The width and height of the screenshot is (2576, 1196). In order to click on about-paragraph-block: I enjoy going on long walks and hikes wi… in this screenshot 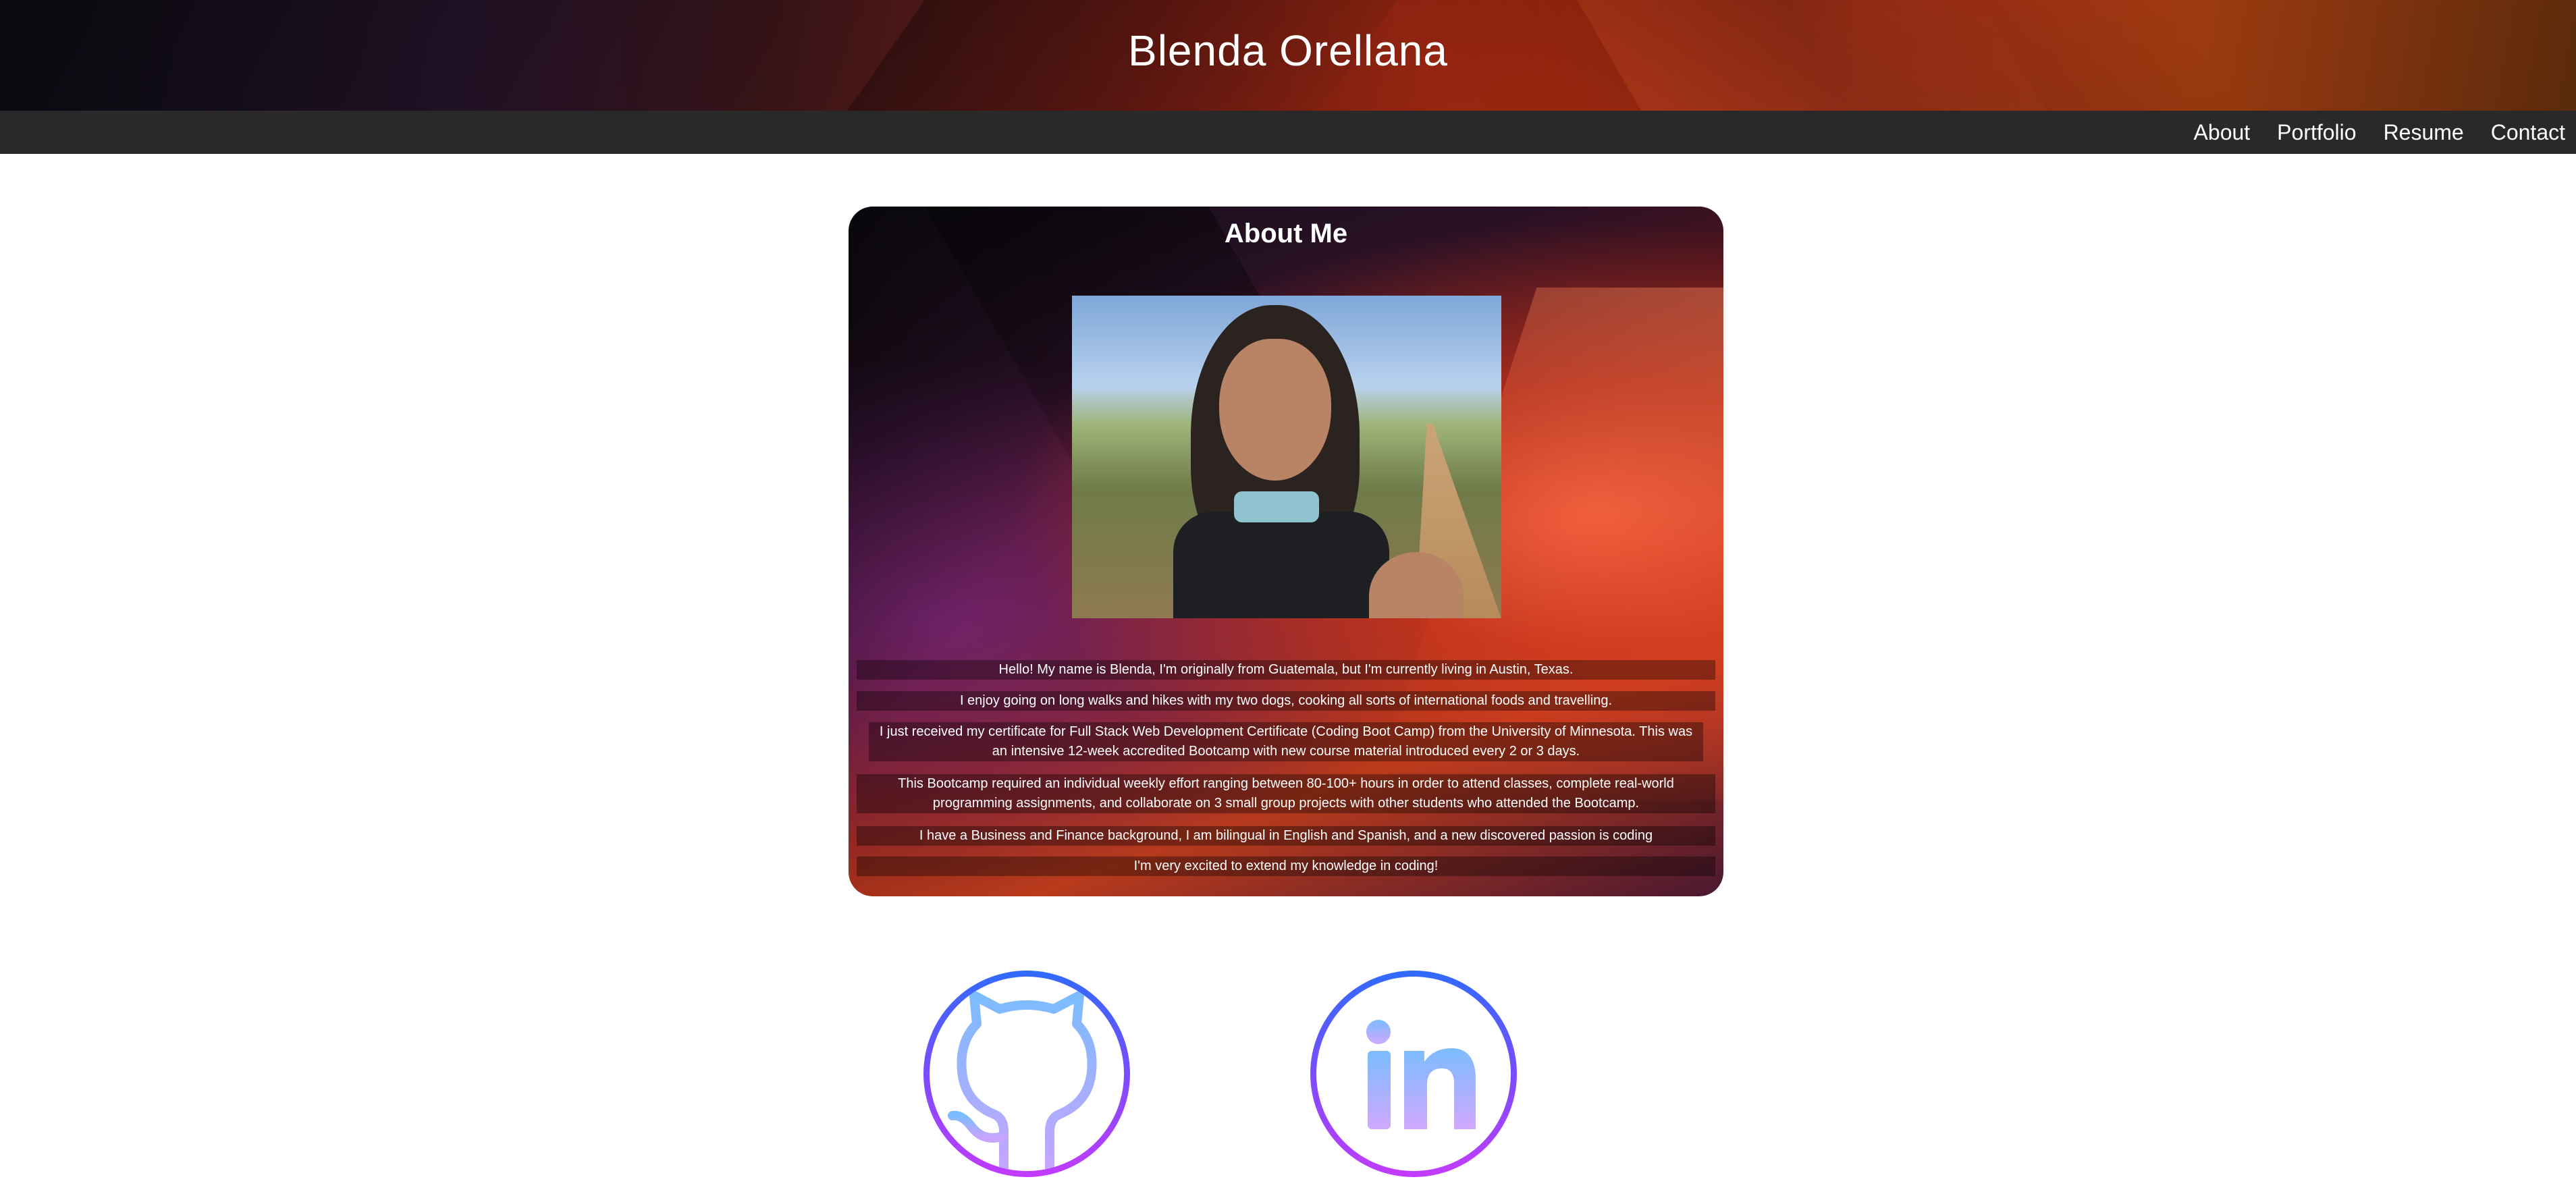, I will do `click(1286, 701)`.